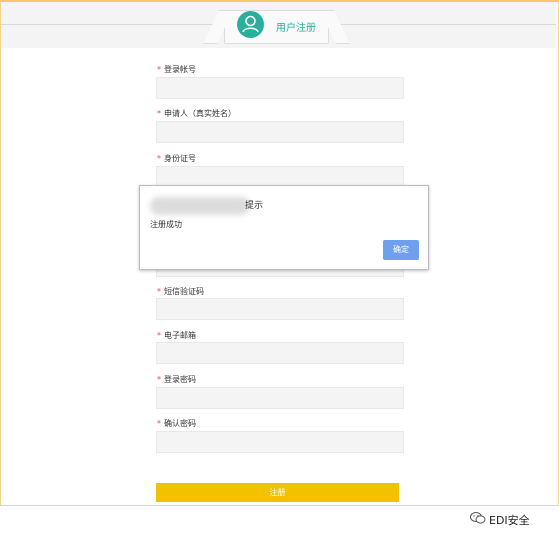  Describe the element at coordinates (280, 442) in the screenshot. I see `confirm-password-input` at that location.